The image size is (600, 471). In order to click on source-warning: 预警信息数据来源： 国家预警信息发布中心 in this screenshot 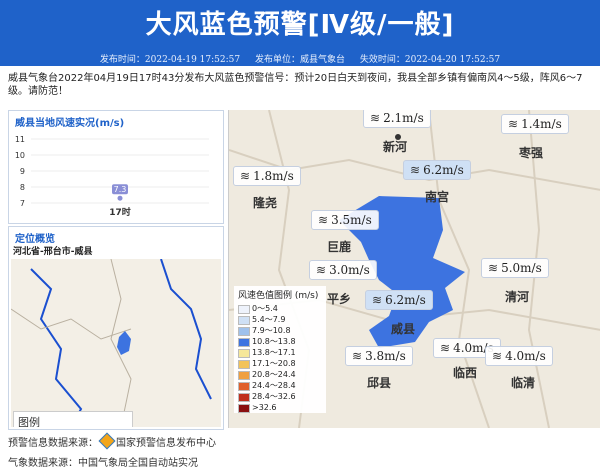, I will do `click(112, 441)`.